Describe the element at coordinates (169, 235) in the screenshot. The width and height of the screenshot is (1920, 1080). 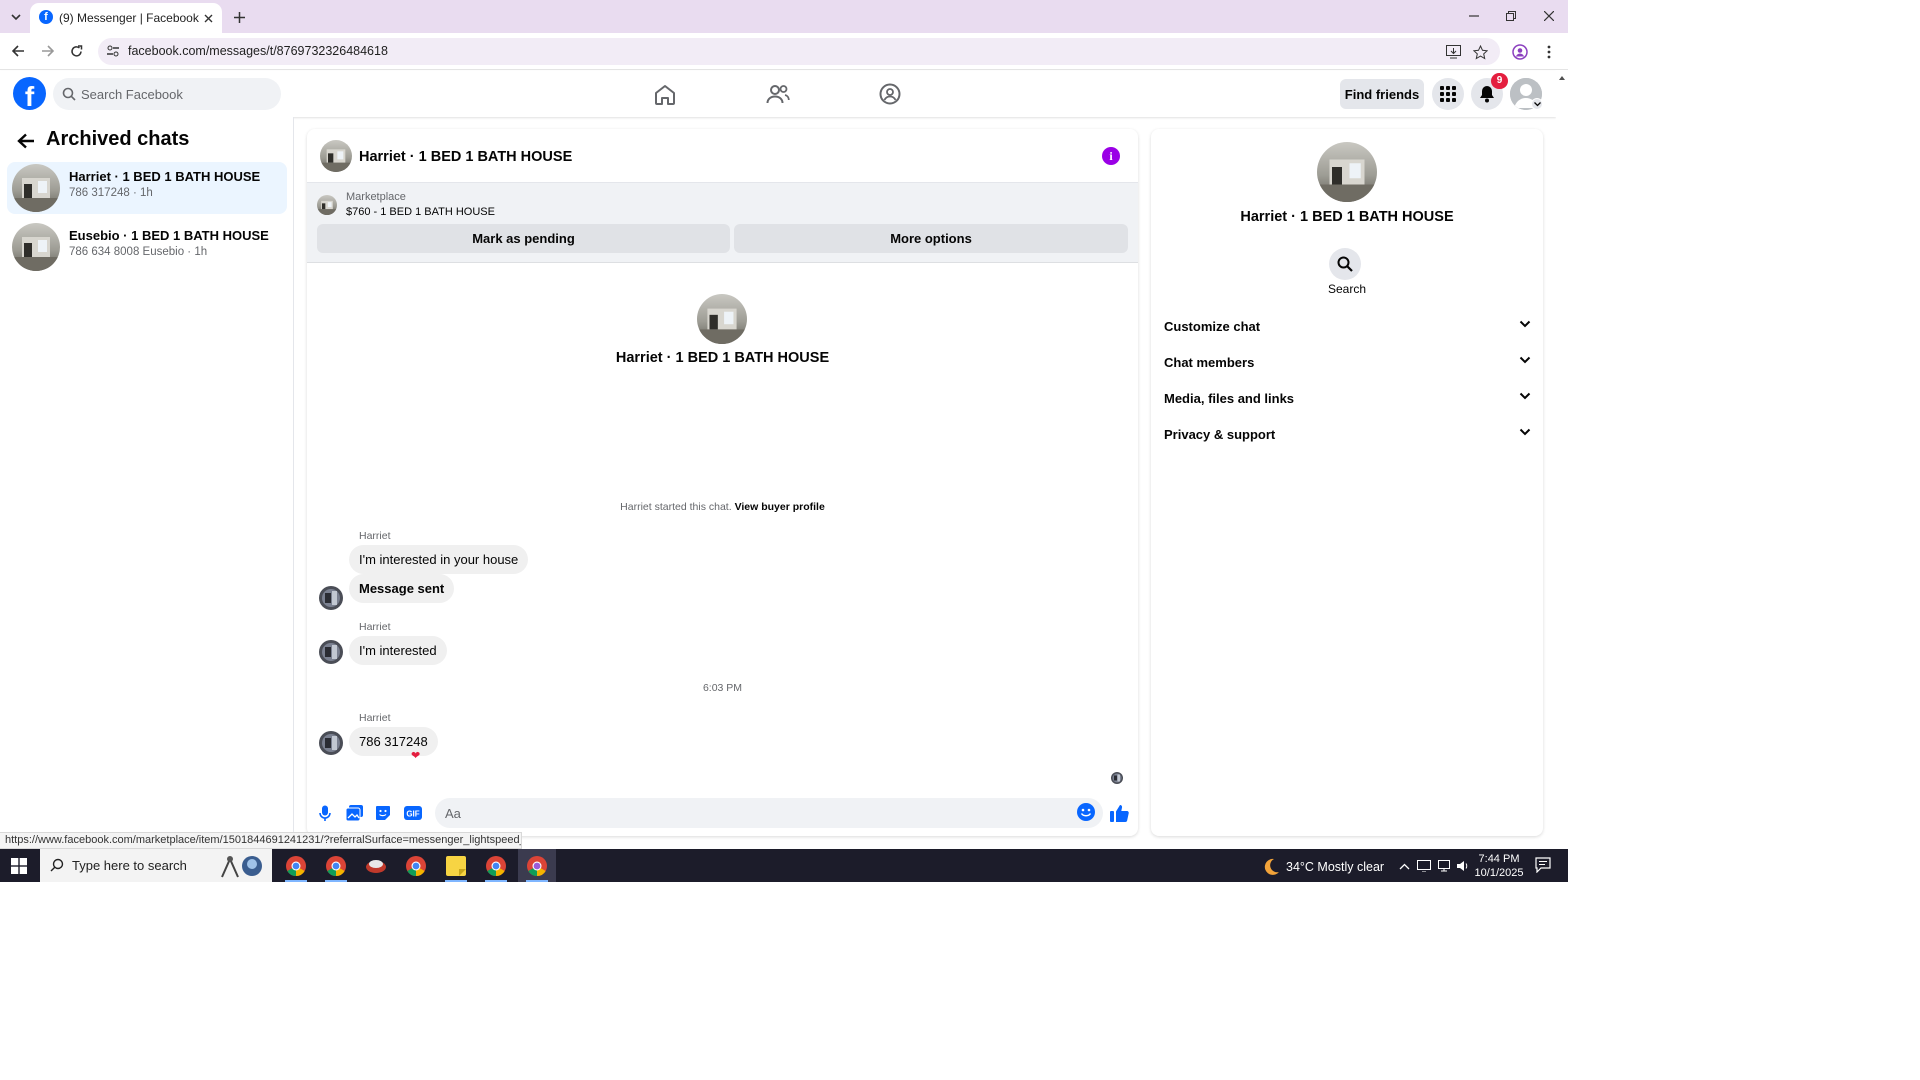
I see `chat-name: Eusebio · 1 BED 1 BATH HOUSE` at that location.